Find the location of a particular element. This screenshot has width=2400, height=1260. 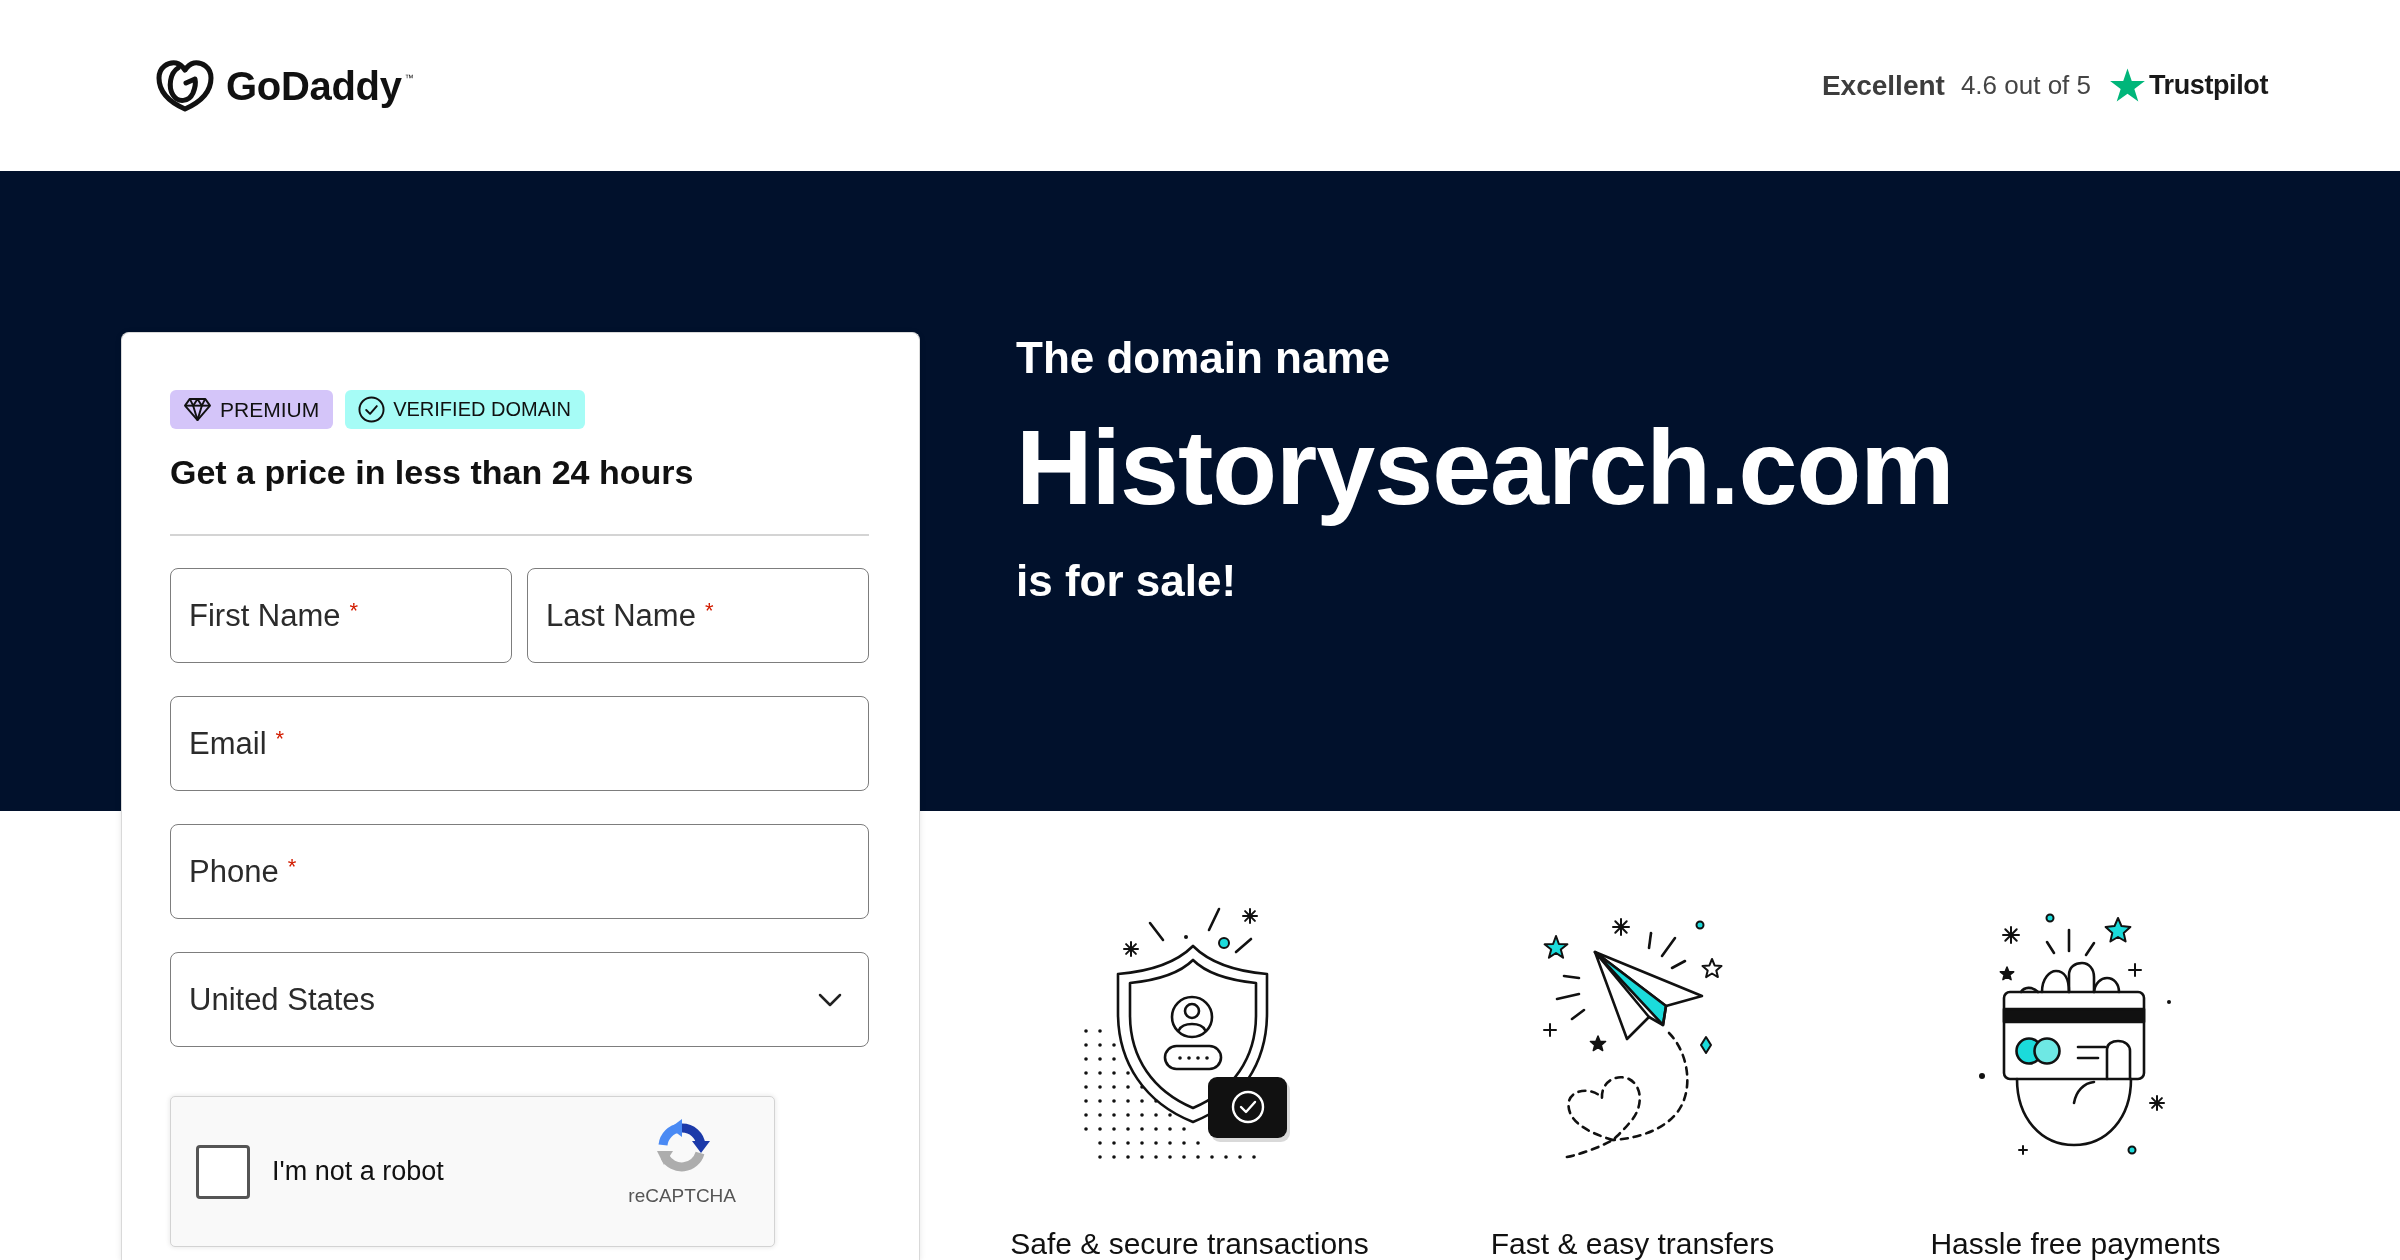

badge-label: PREMIUM is located at coordinates (270, 409).